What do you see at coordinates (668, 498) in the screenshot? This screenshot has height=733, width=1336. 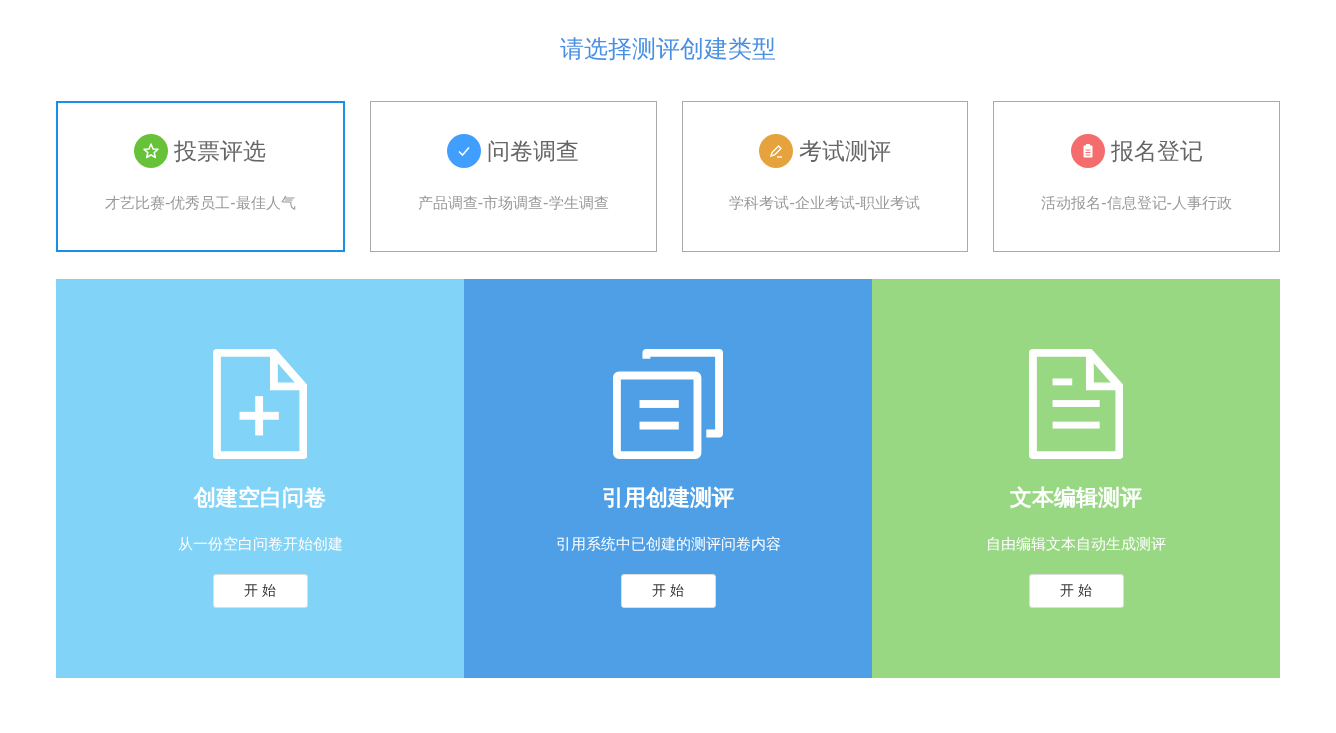 I see `mode-title: 引用创建测评` at bounding box center [668, 498].